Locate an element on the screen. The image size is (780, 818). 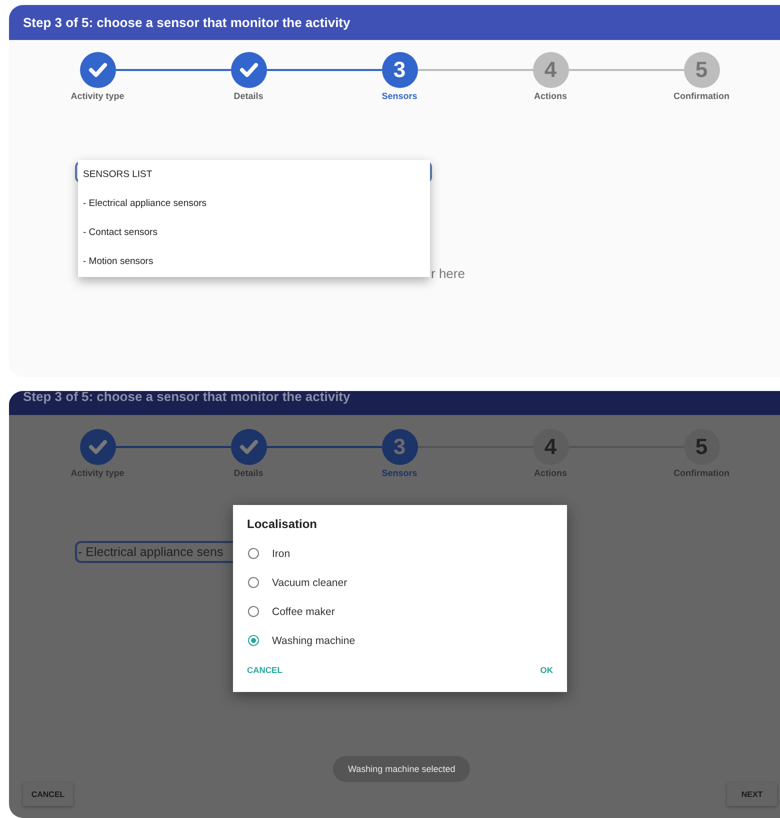
menu-heading: SENSORS LIST is located at coordinates (117, 174).